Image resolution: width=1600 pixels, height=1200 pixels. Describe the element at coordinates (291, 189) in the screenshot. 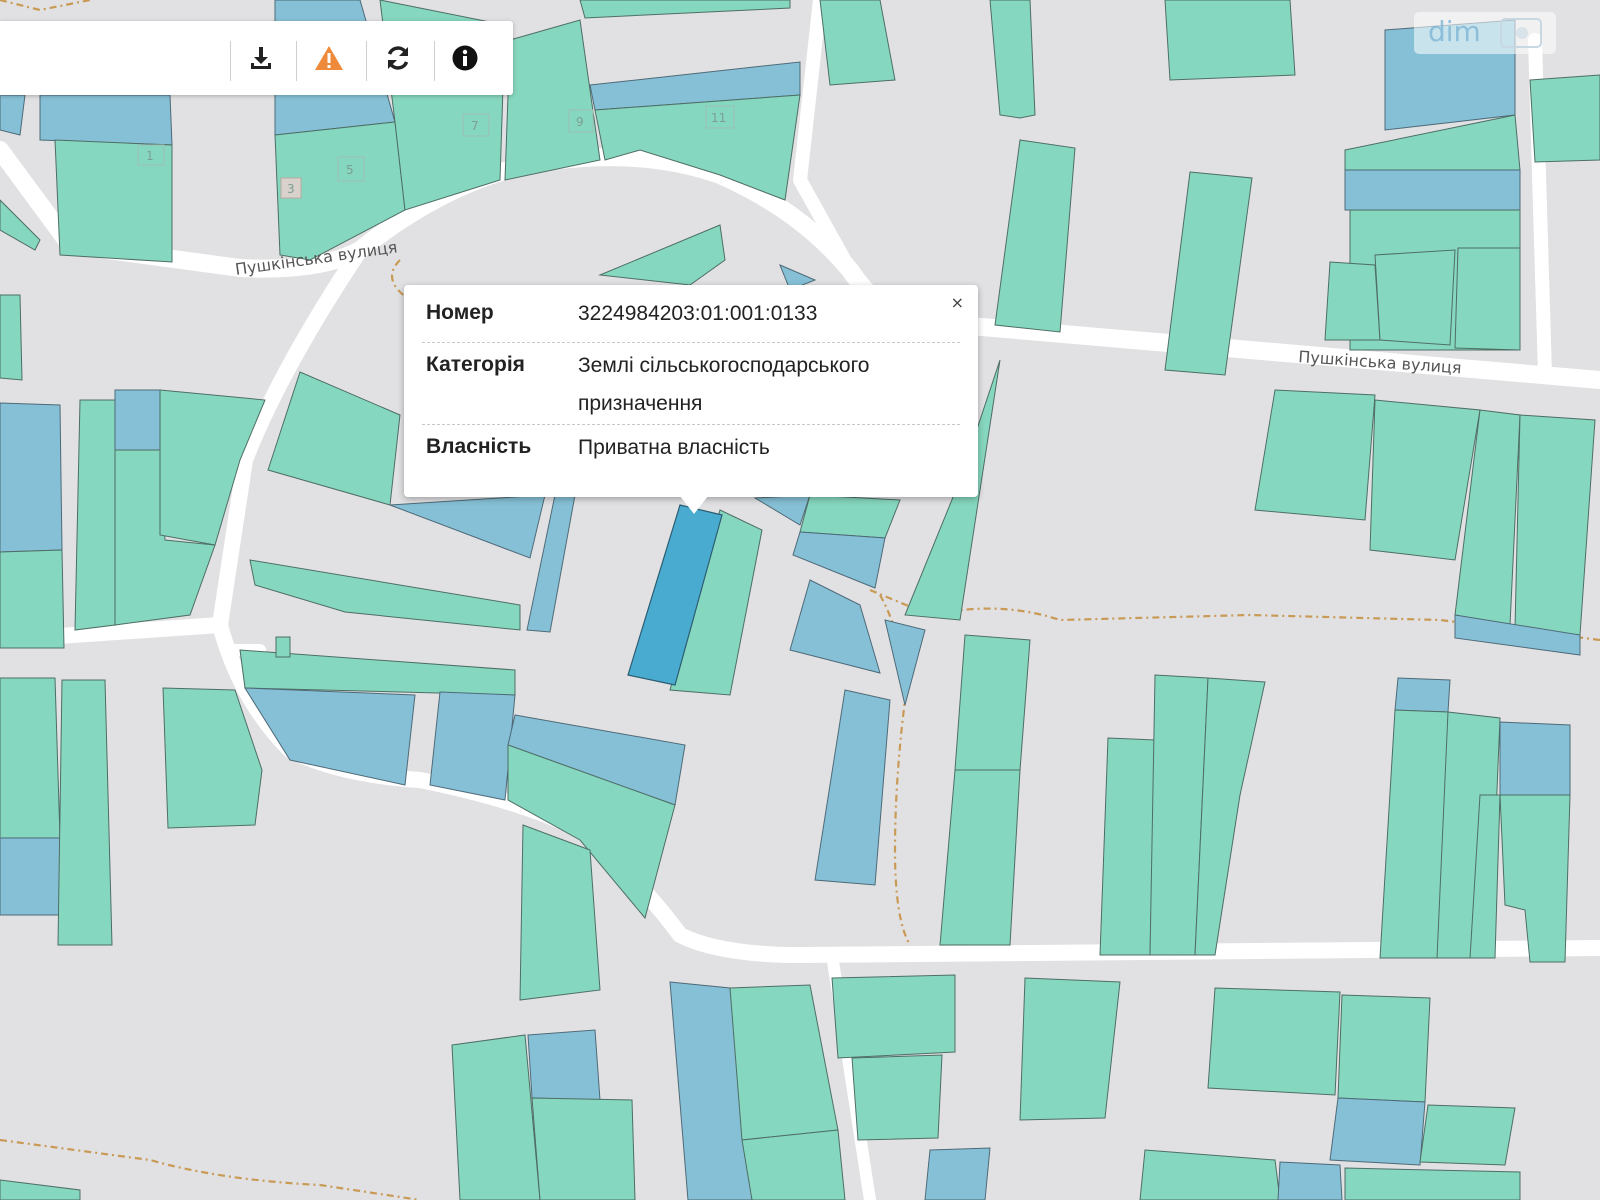

I see `house-number: 3` at that location.